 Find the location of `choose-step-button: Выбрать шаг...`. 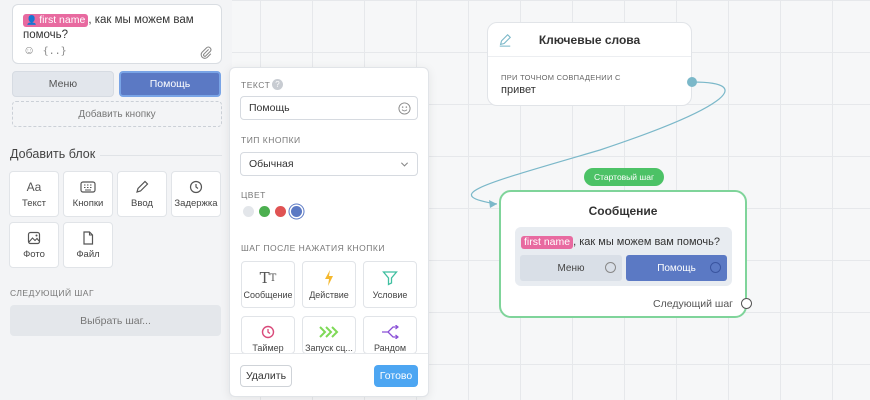

choose-step-button: Выбрать шаг... is located at coordinates (115, 320).